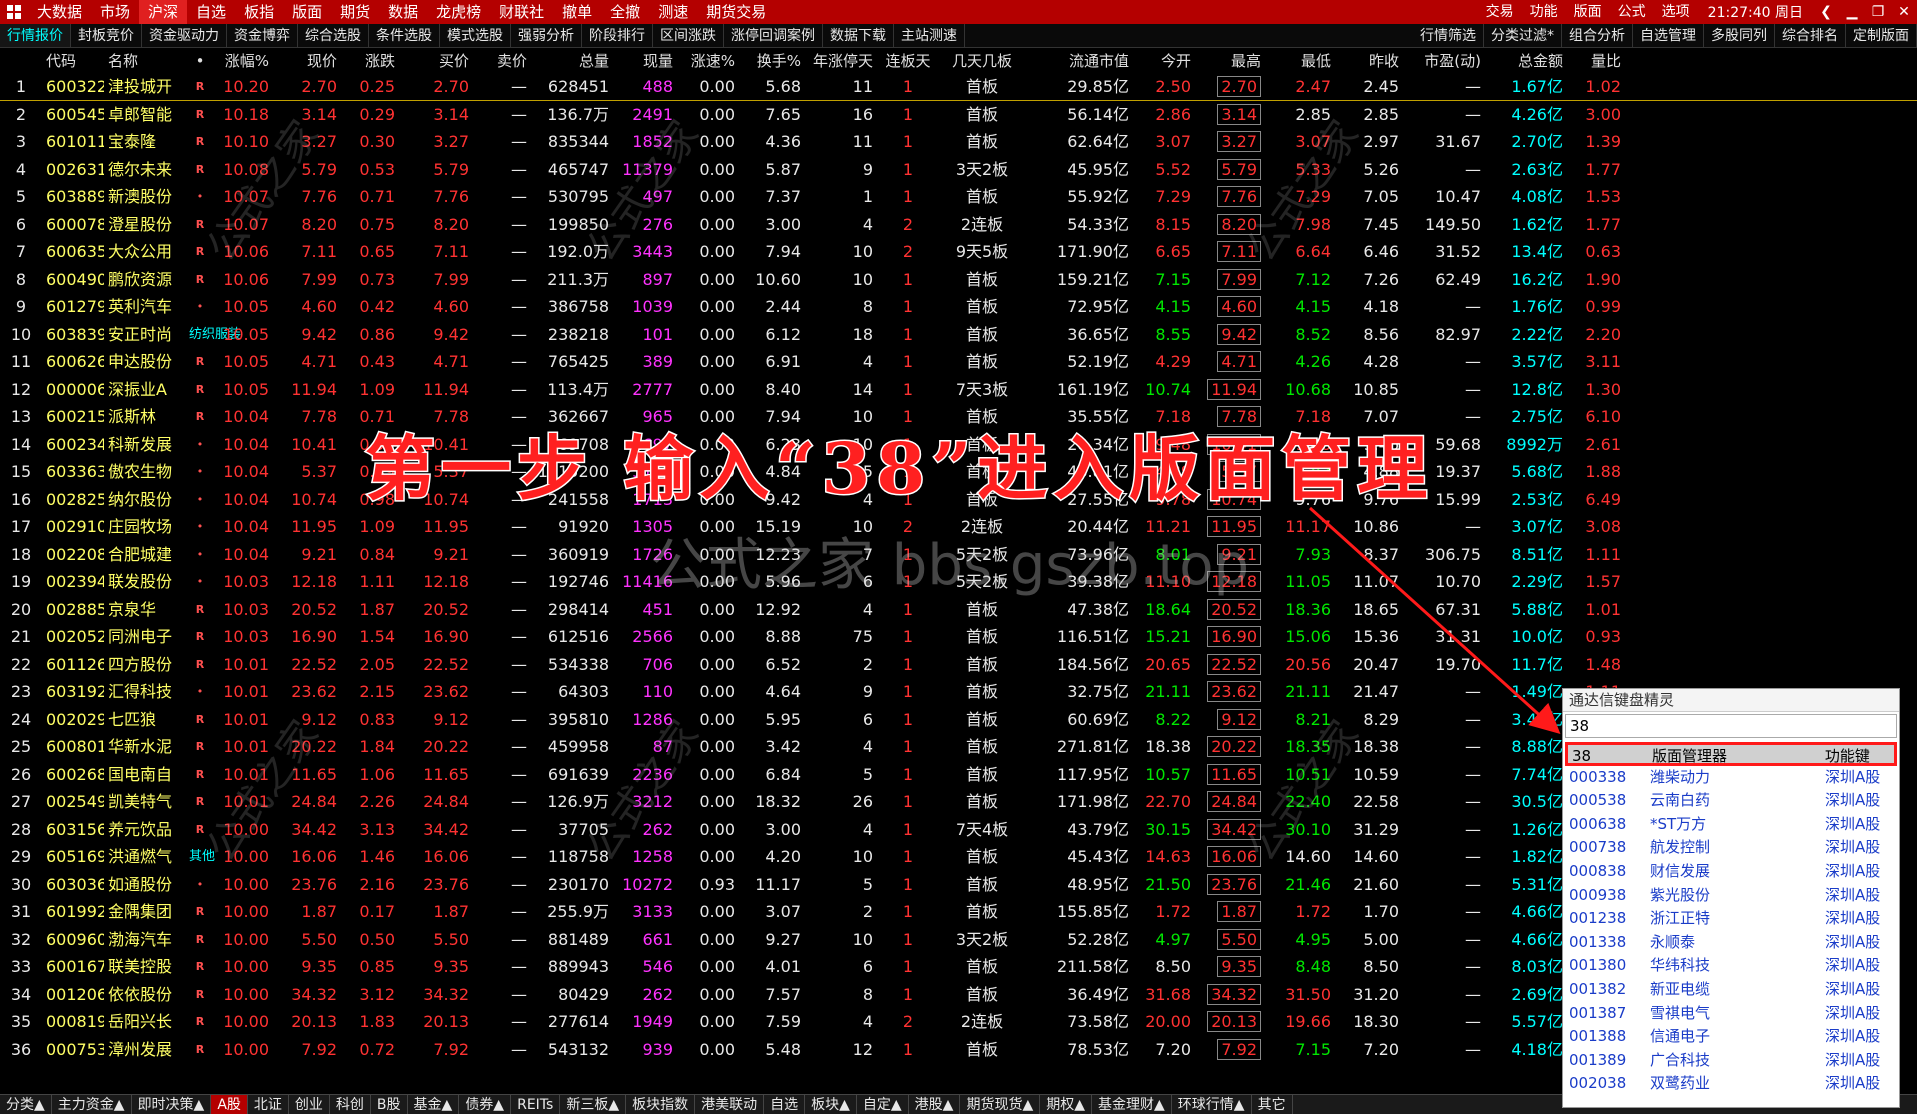 The image size is (1917, 1114). What do you see at coordinates (262, 35) in the screenshot?
I see `tab-3: 资金博弈` at bounding box center [262, 35].